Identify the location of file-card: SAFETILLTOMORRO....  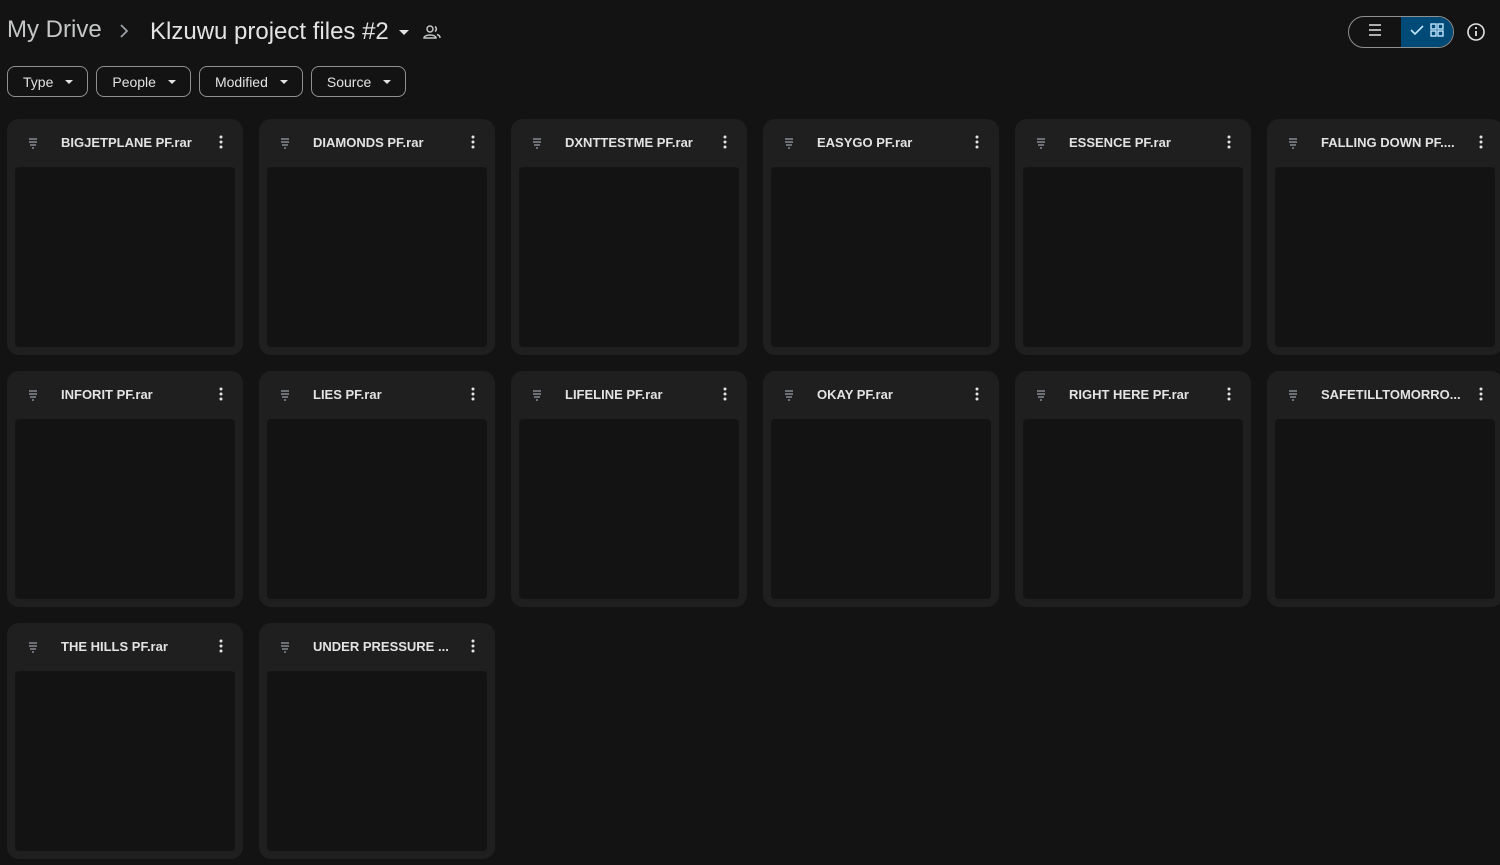
(1383, 489).